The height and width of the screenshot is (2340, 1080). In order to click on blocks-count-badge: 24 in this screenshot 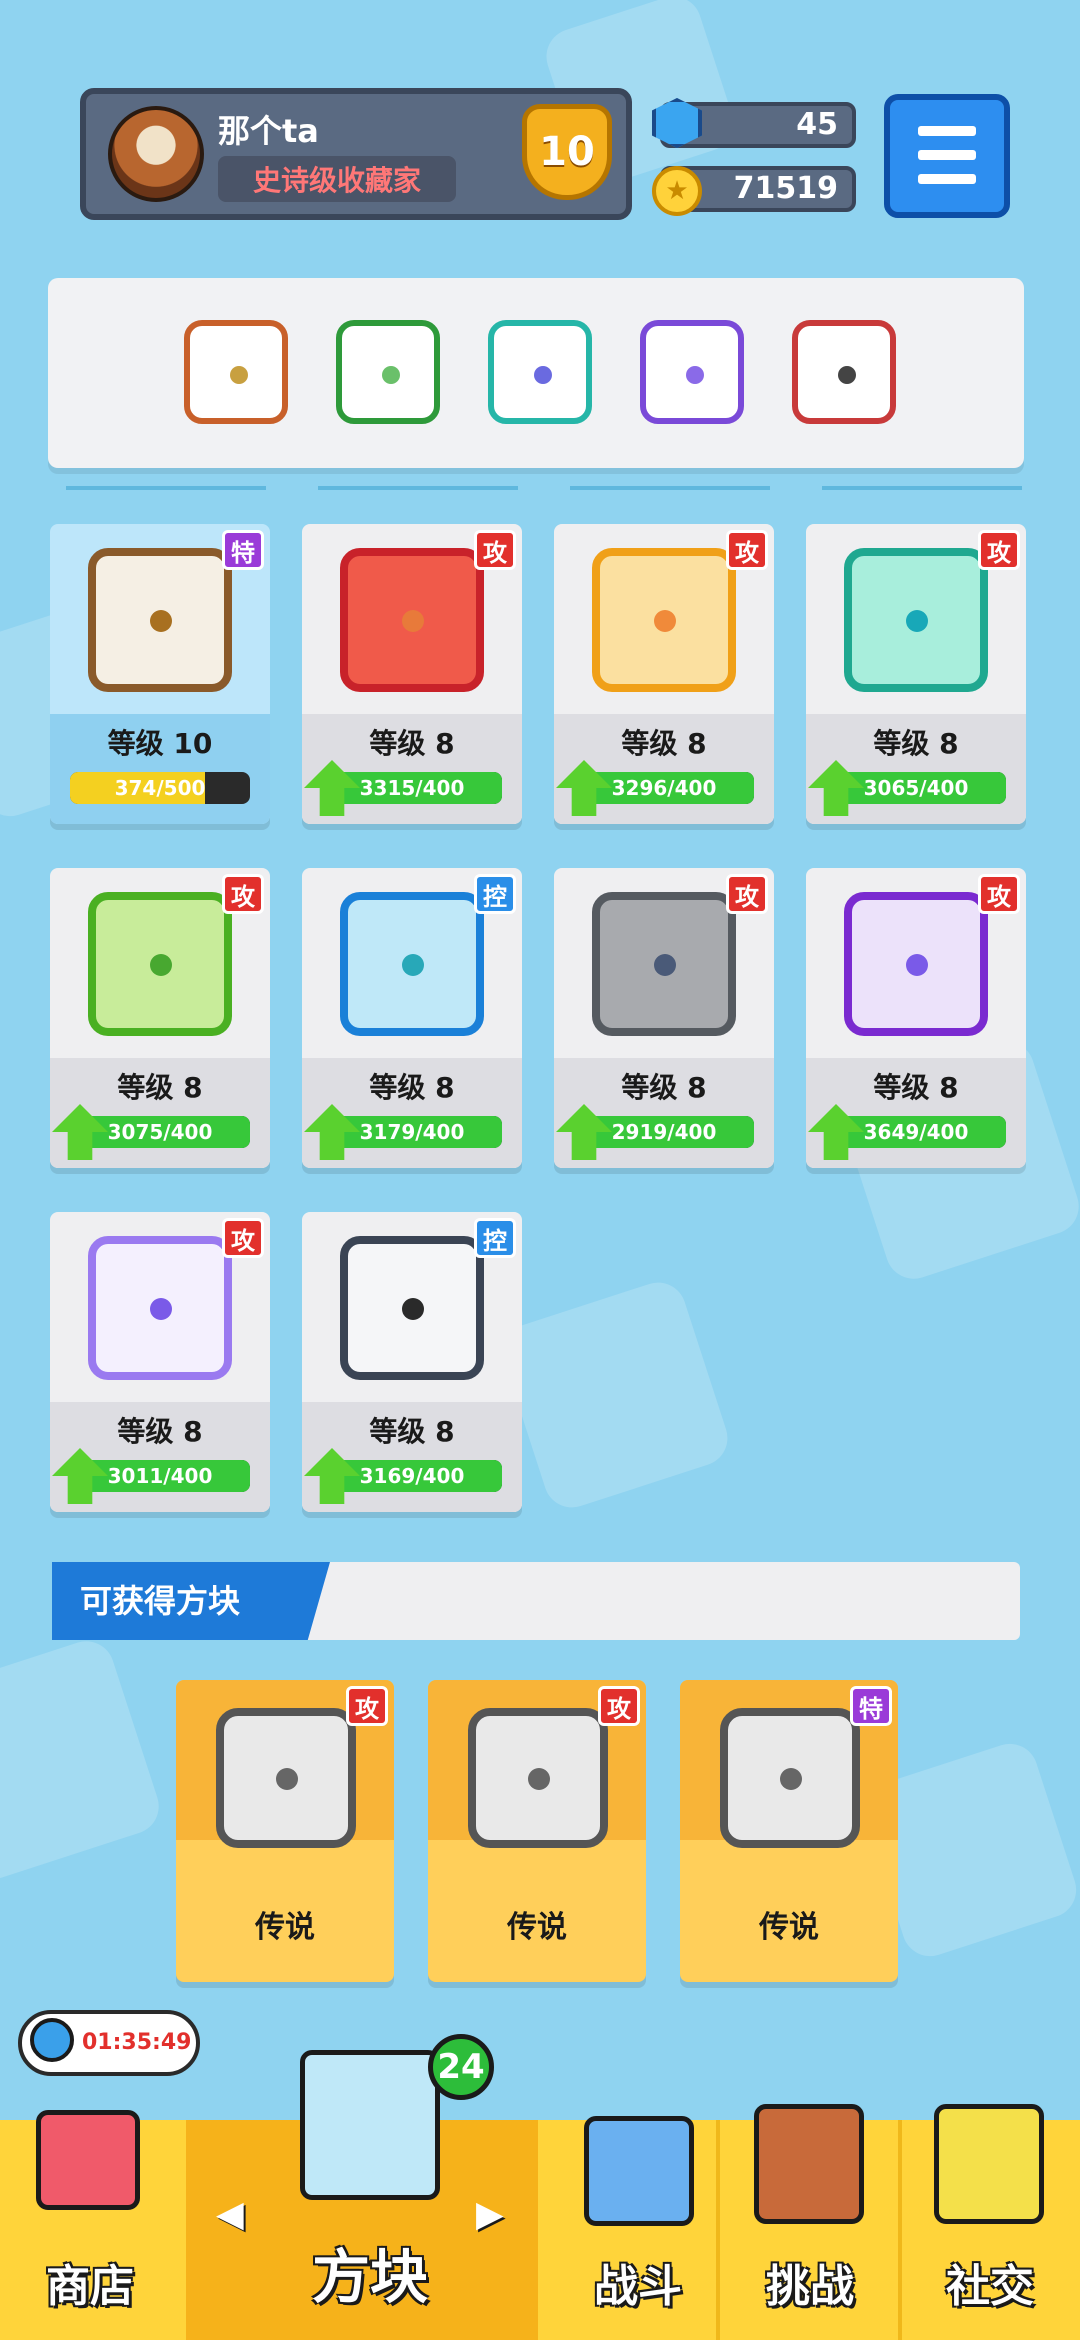, I will do `click(461, 2067)`.